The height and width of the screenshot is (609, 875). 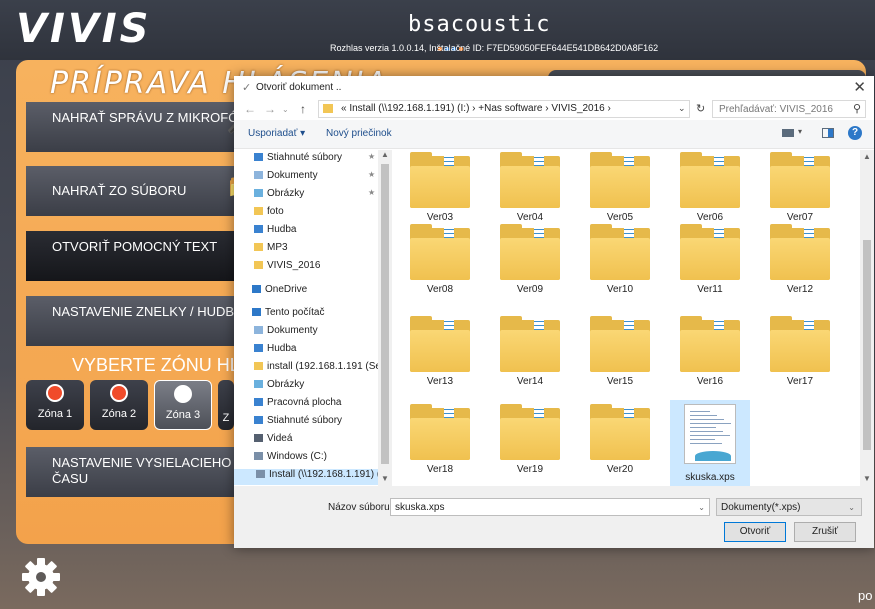 What do you see at coordinates (146, 472) in the screenshot?
I see `broadcast-time-button: NASTAVENIE VYSIELACIEHO ČASU ◷` at bounding box center [146, 472].